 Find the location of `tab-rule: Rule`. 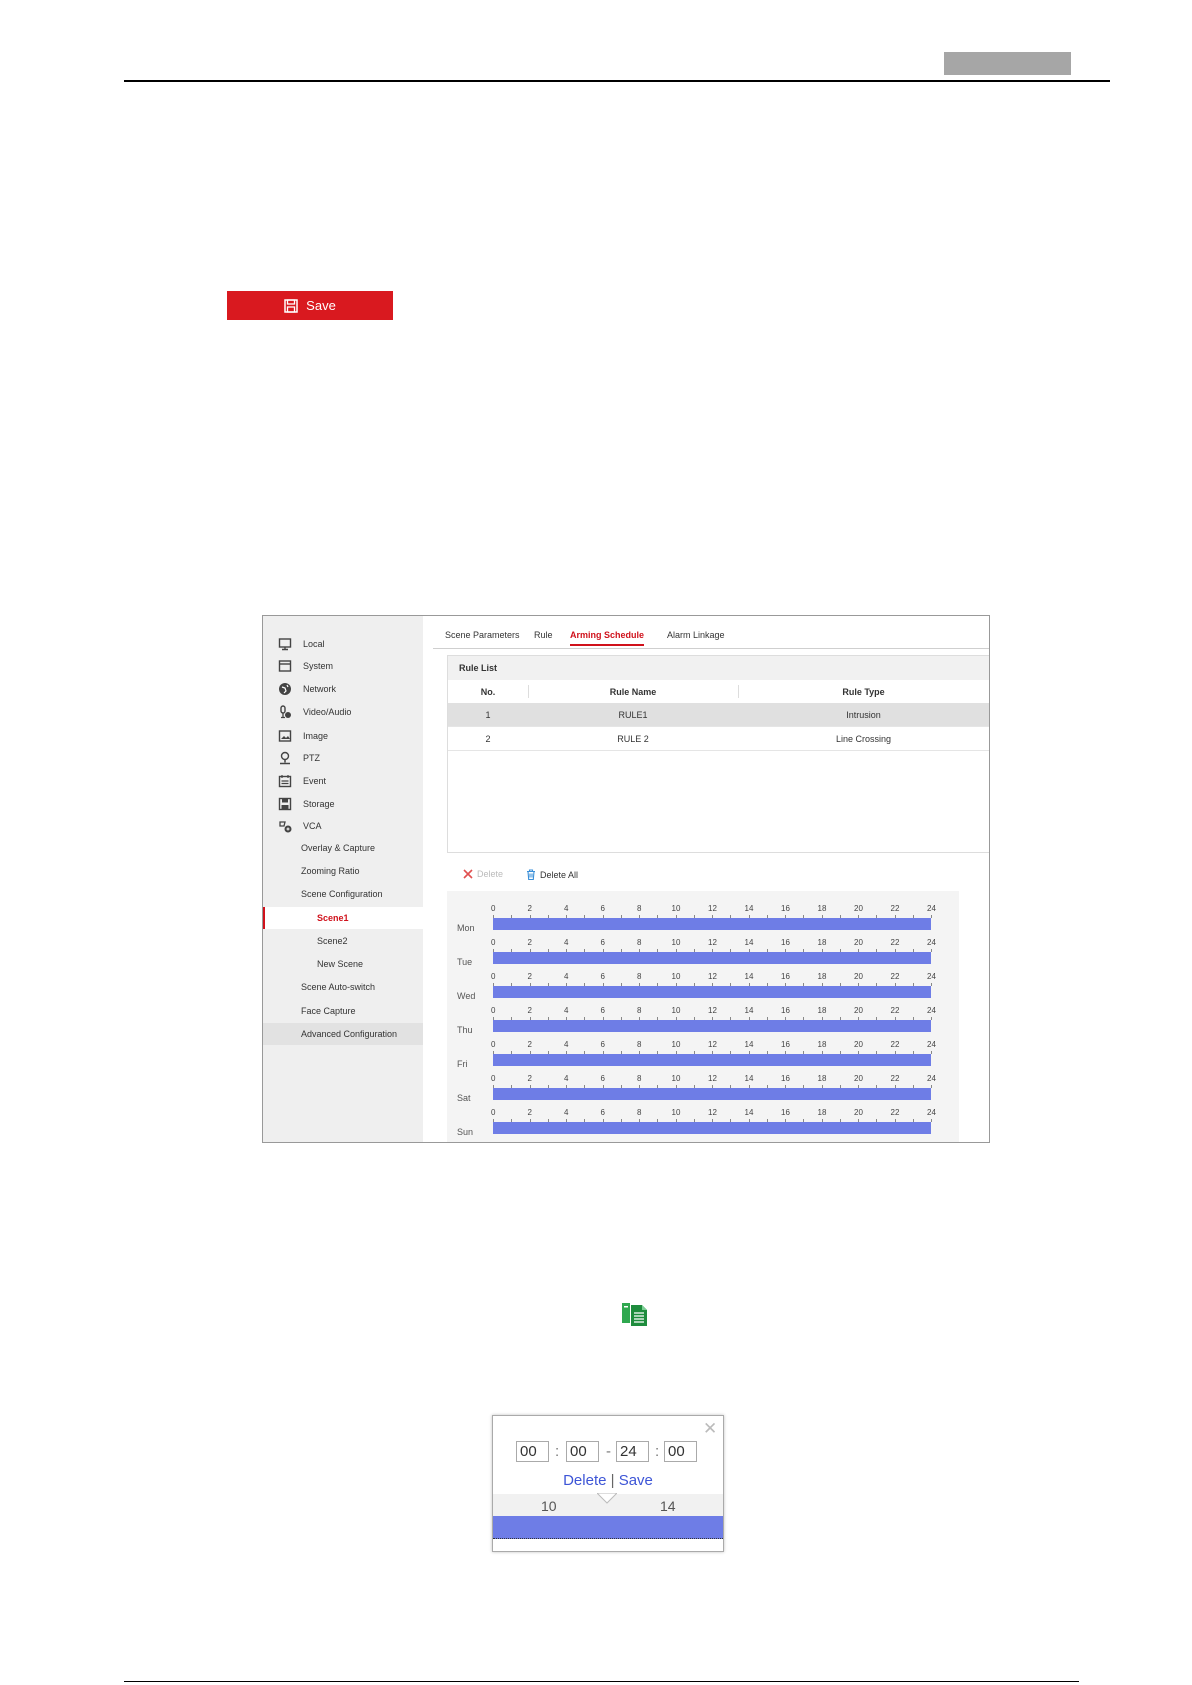

tab-rule: Rule is located at coordinates (543, 635).